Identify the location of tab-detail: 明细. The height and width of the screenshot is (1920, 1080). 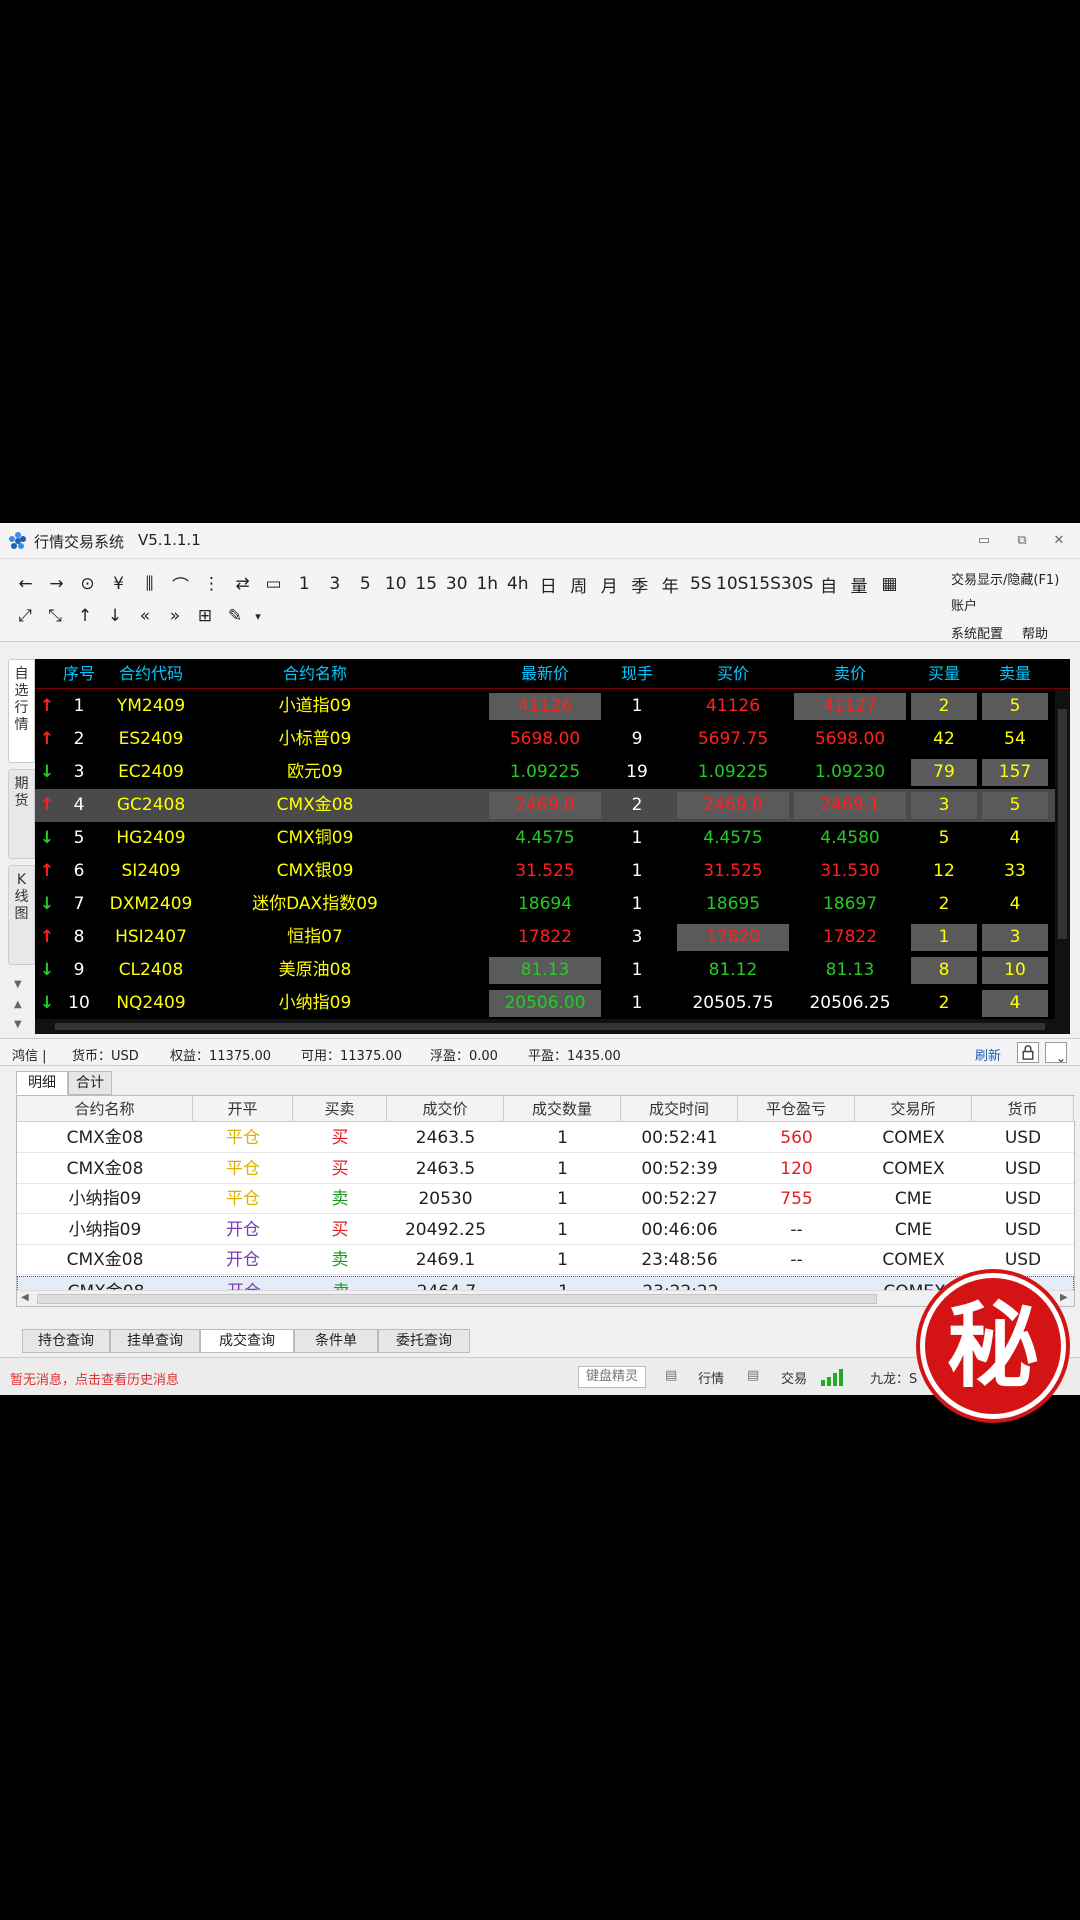
(42, 1083).